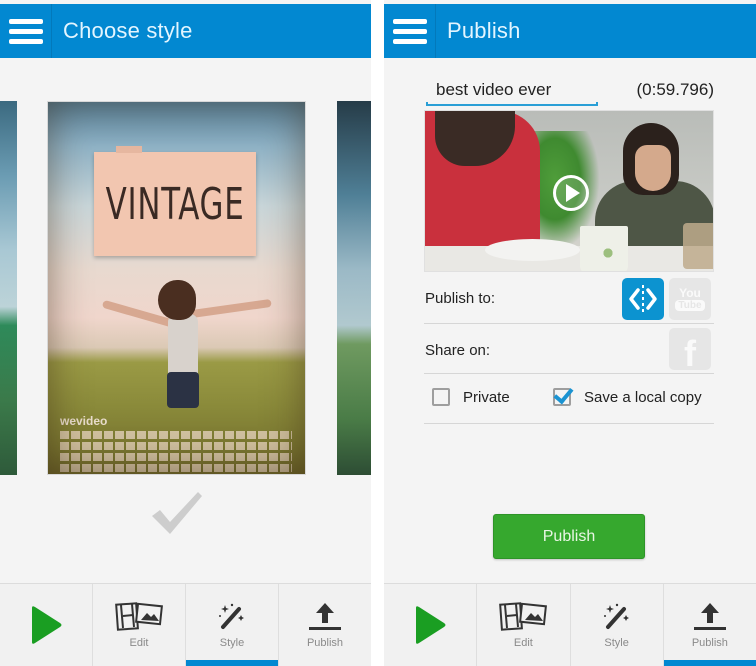  What do you see at coordinates (675, 89) in the screenshot?
I see `video-duration: (0:59.796)` at bounding box center [675, 89].